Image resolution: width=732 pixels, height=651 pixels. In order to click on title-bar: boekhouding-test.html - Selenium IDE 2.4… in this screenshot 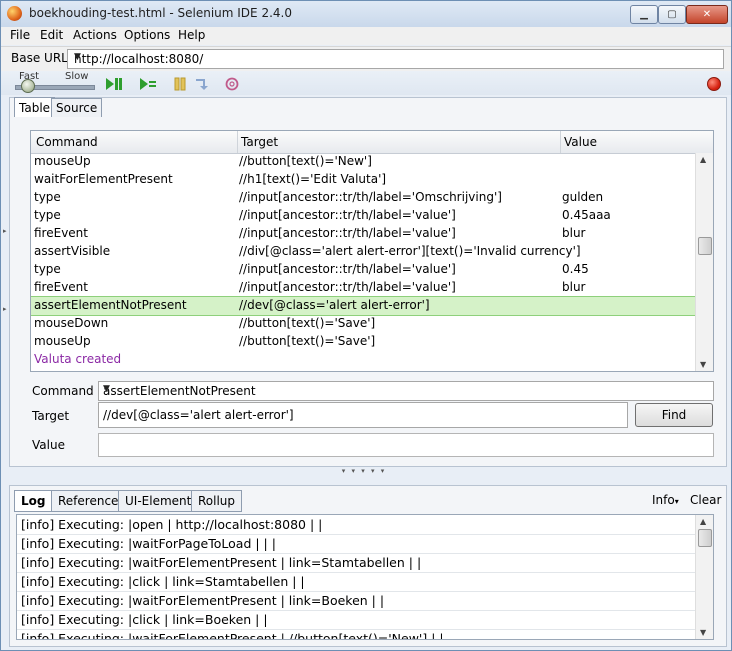, I will do `click(366, 14)`.